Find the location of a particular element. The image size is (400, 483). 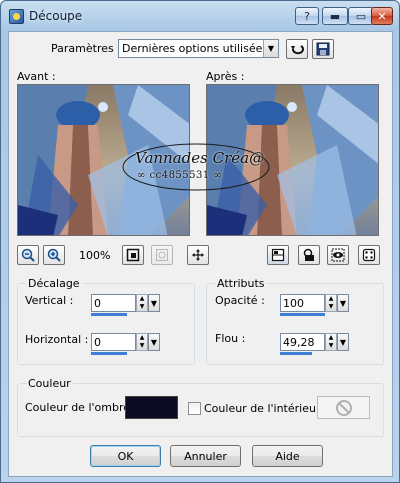

minimize-button: ▬ is located at coordinates (335, 16).